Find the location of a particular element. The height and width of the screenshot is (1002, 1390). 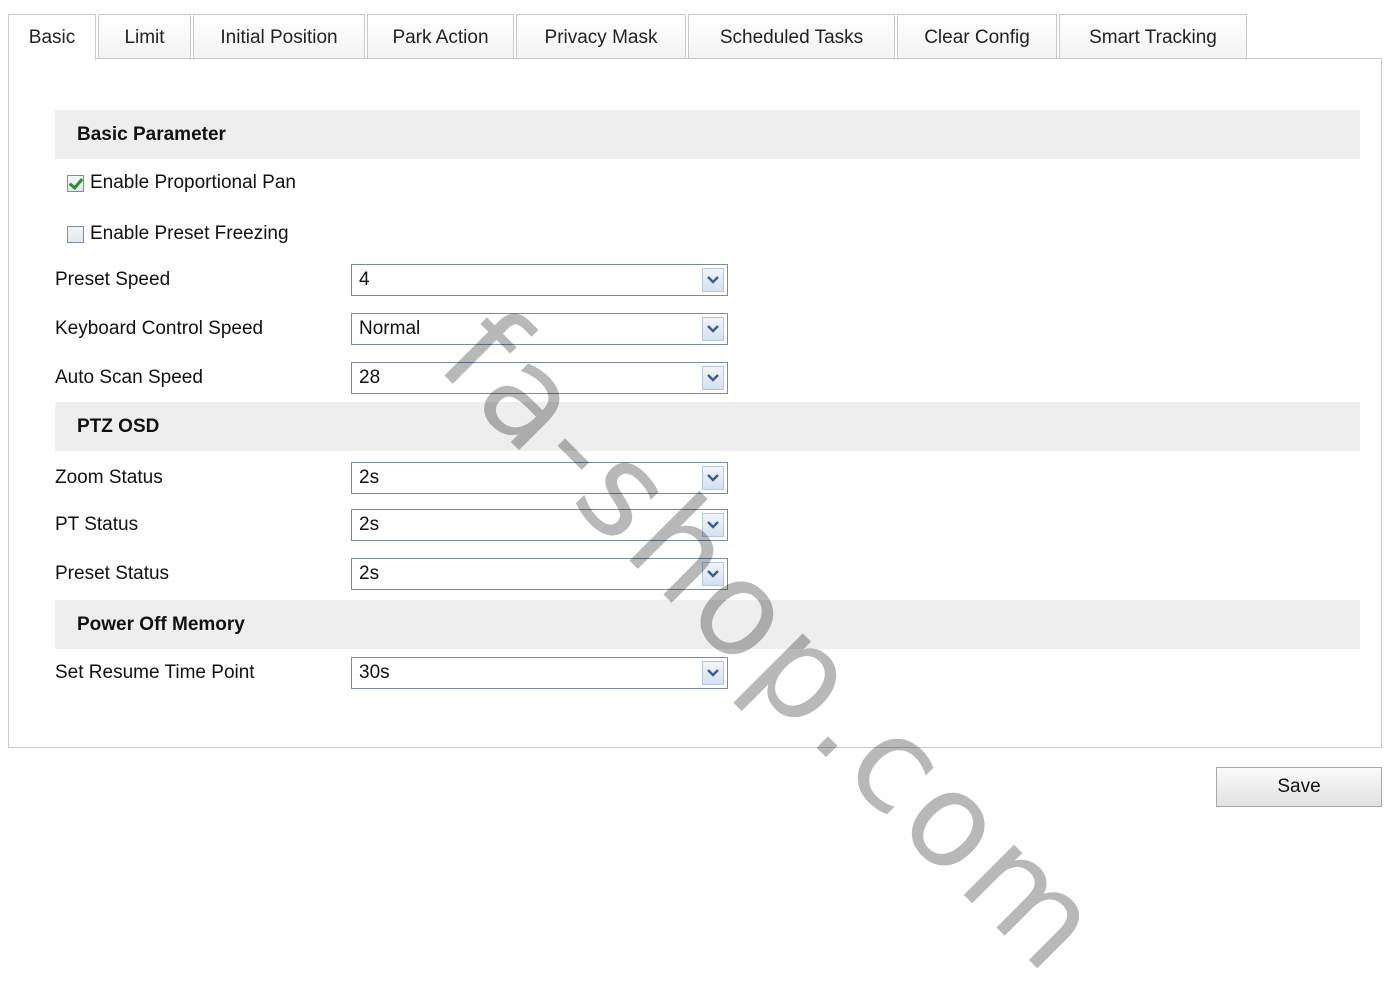

section-header-power-off-memory: Power Off Memory is located at coordinates (707, 624).